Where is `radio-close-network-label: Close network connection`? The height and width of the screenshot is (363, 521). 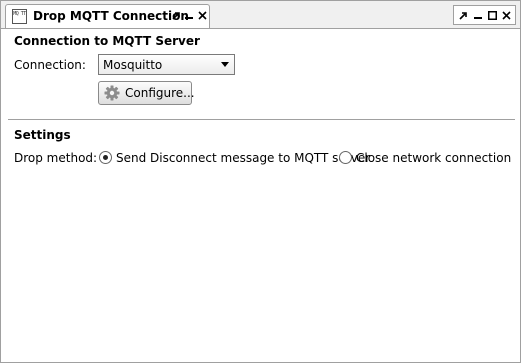 radio-close-network-label: Close network connection is located at coordinates (433, 158).